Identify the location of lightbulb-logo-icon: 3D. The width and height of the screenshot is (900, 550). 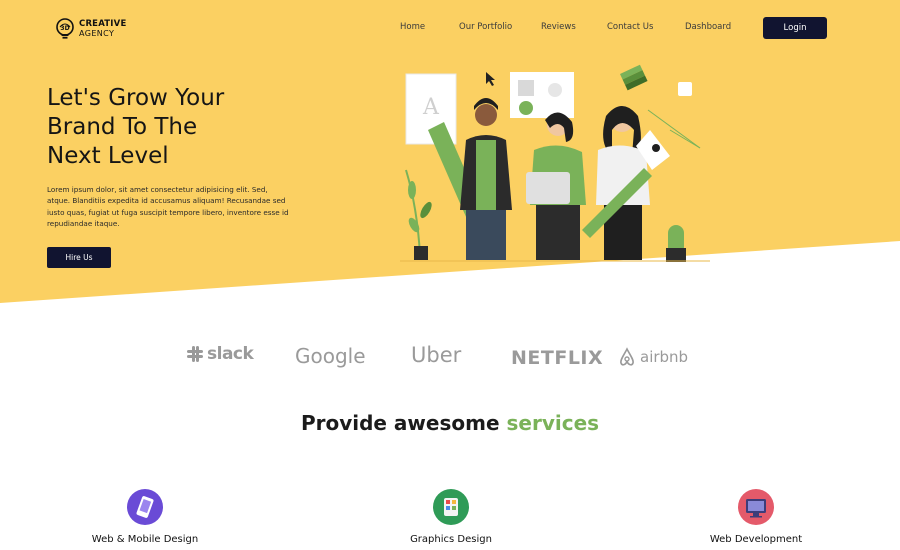
(65, 28).